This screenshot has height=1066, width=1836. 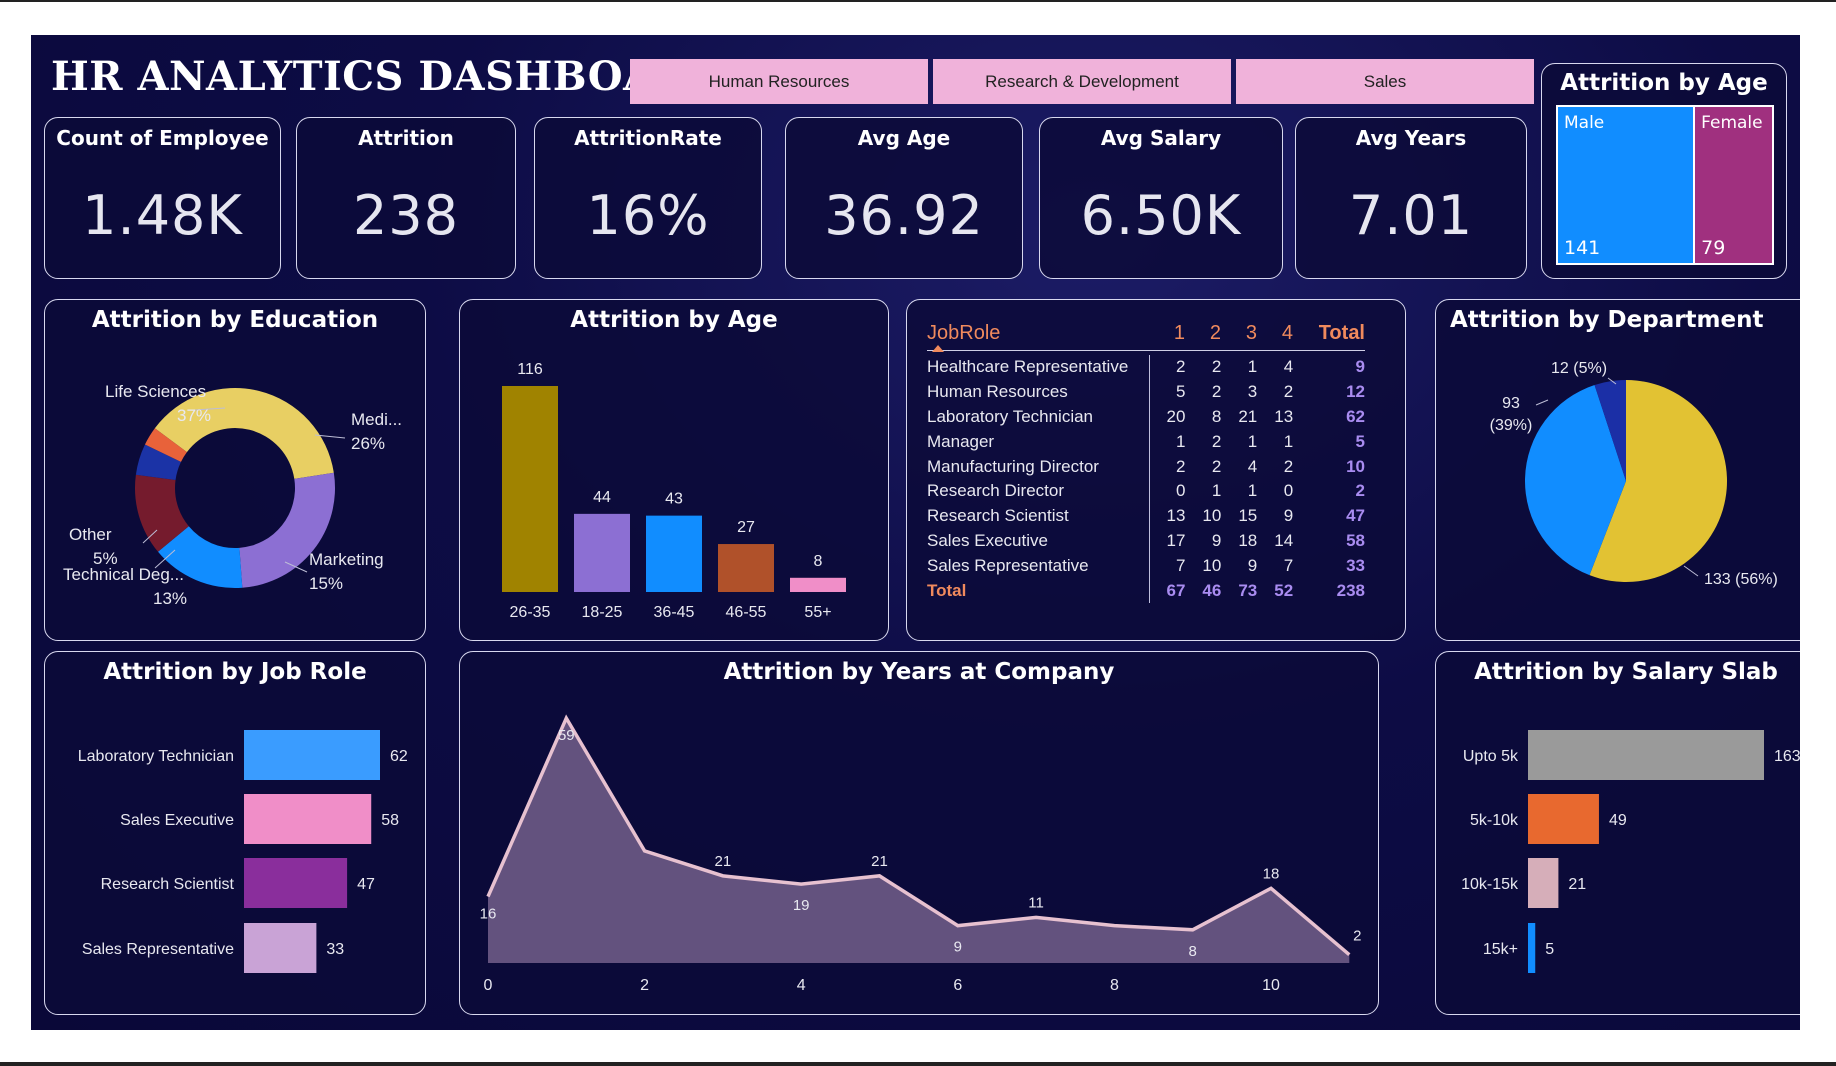 I want to click on panel-title: Attrition by Age, so click(x=1664, y=83).